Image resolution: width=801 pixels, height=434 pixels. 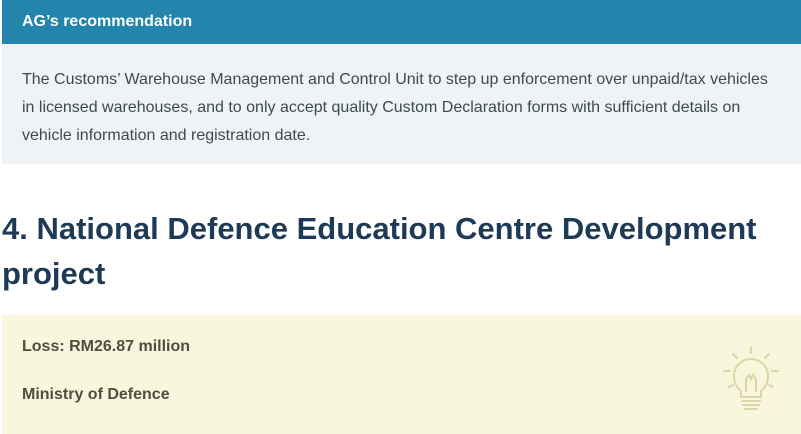 What do you see at coordinates (401, 22) in the screenshot?
I see `recommendation-heading: AG’s recommendation` at bounding box center [401, 22].